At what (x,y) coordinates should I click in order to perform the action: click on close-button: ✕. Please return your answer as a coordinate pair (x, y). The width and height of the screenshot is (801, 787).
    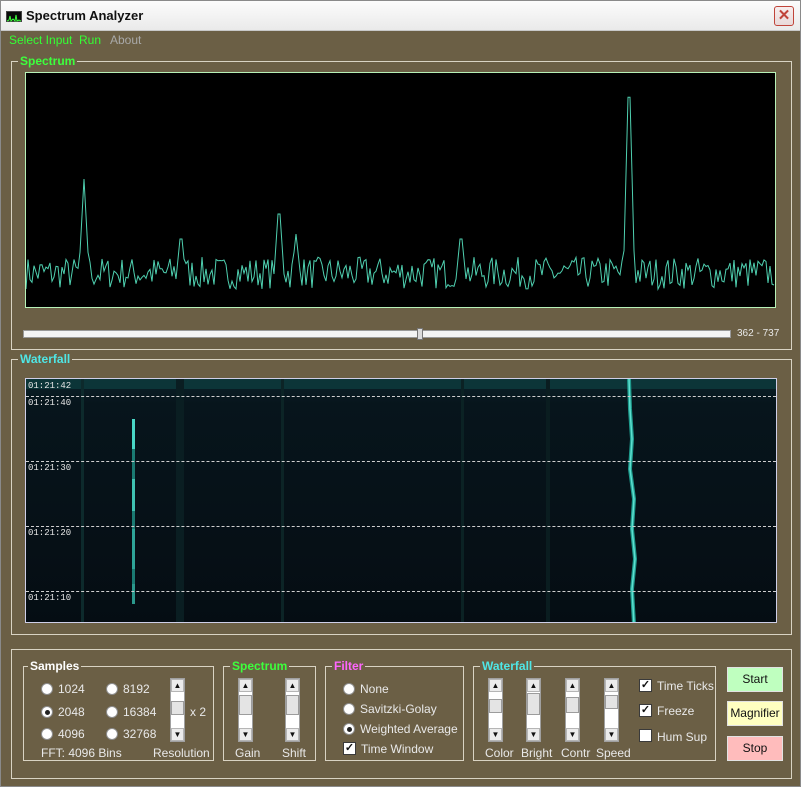
    Looking at the image, I should click on (784, 16).